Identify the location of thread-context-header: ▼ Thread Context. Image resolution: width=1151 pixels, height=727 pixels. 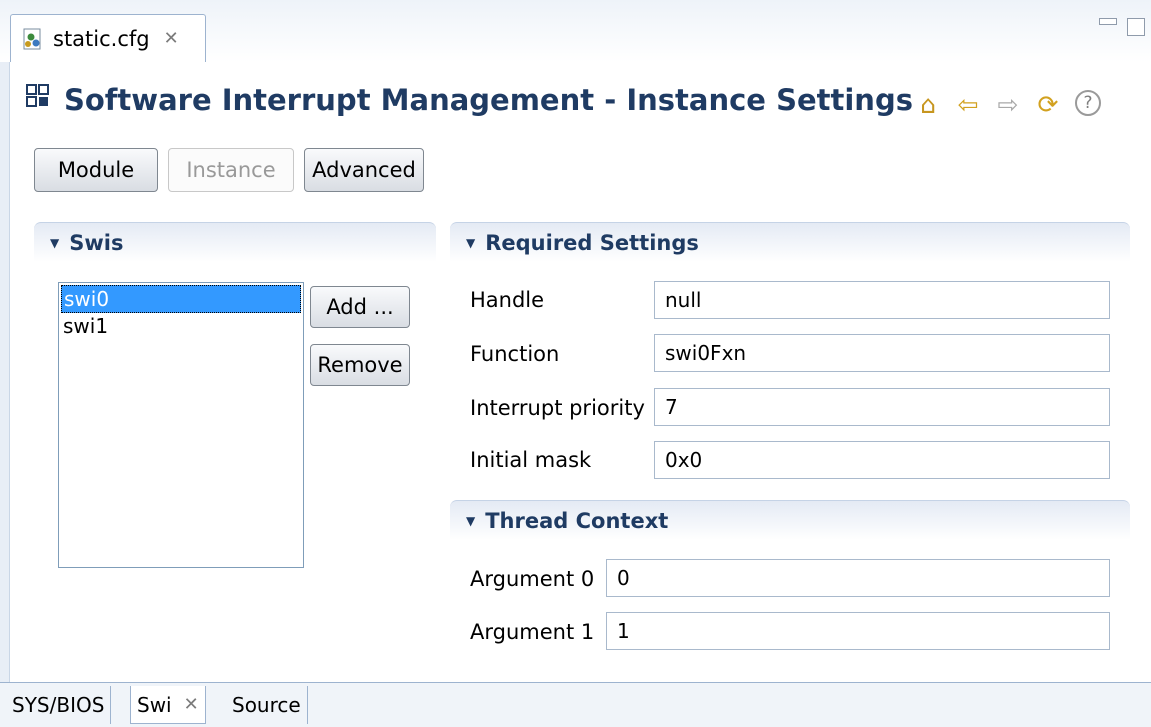
(790, 520).